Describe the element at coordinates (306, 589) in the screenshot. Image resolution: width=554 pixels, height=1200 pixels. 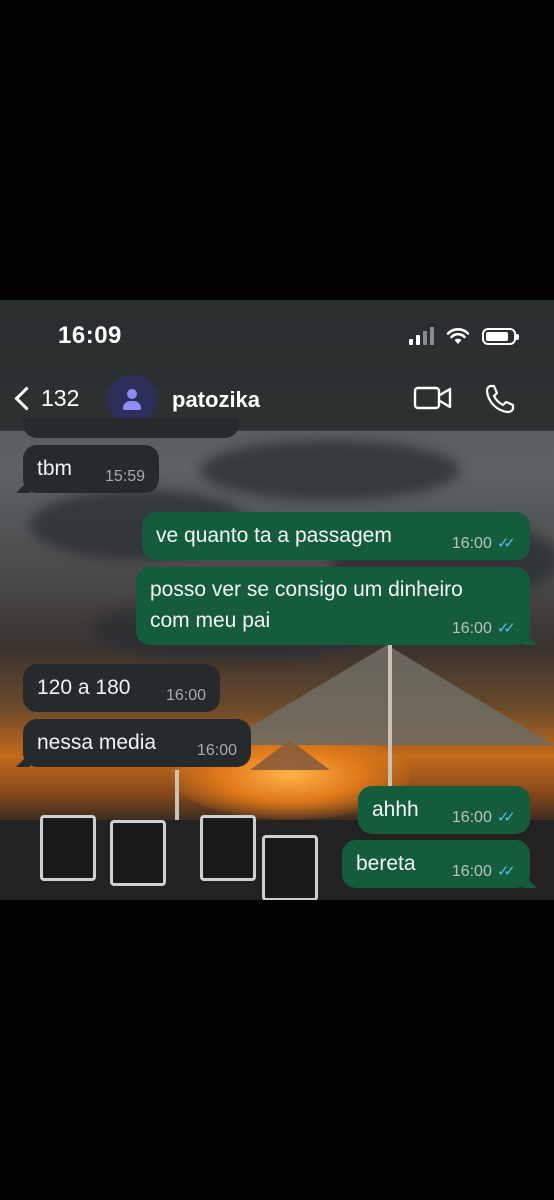
I see `message-text-line: posso ver se consigo um dinheiro` at that location.